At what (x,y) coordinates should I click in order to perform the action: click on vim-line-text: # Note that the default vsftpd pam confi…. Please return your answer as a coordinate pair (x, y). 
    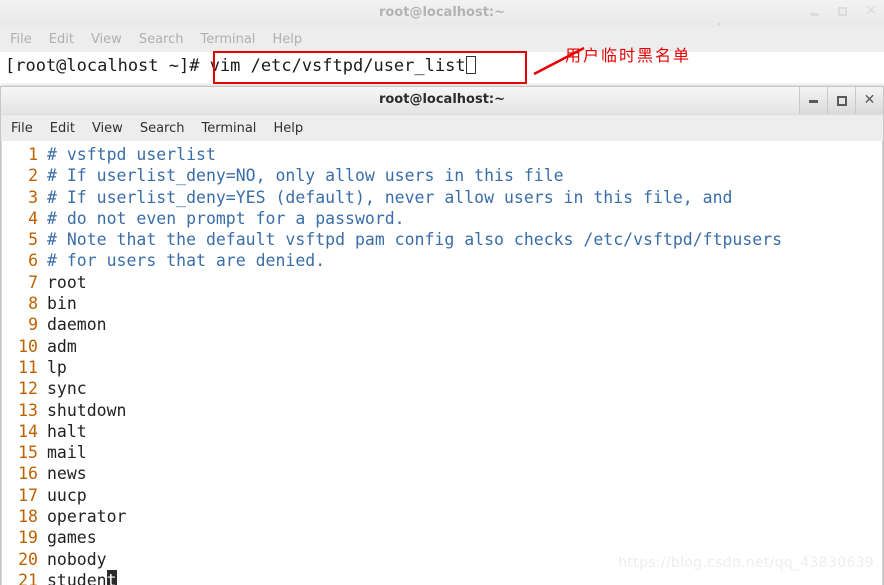
    Looking at the image, I should click on (415, 240).